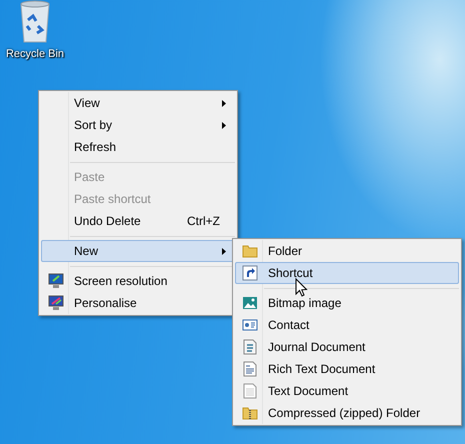  What do you see at coordinates (250, 413) in the screenshot?
I see `zip-folder-icon` at bounding box center [250, 413].